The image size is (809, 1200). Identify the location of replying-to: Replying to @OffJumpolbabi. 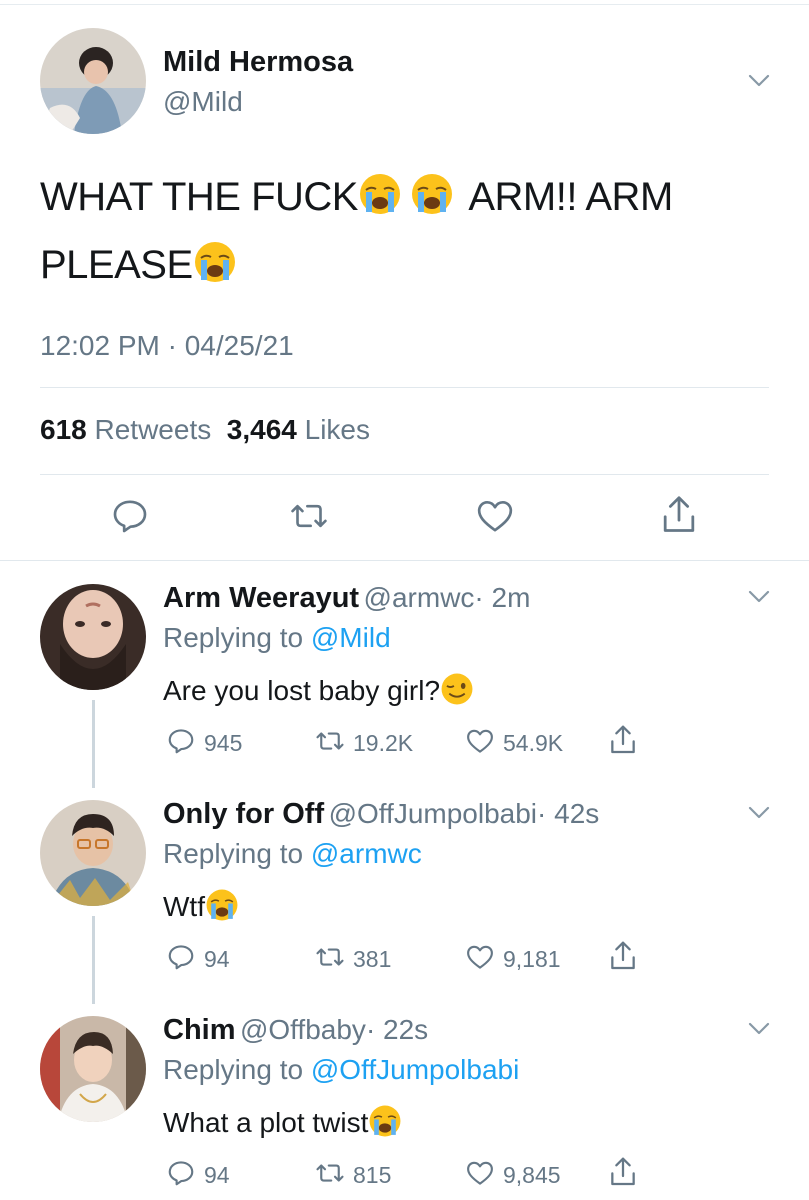
(341, 1070).